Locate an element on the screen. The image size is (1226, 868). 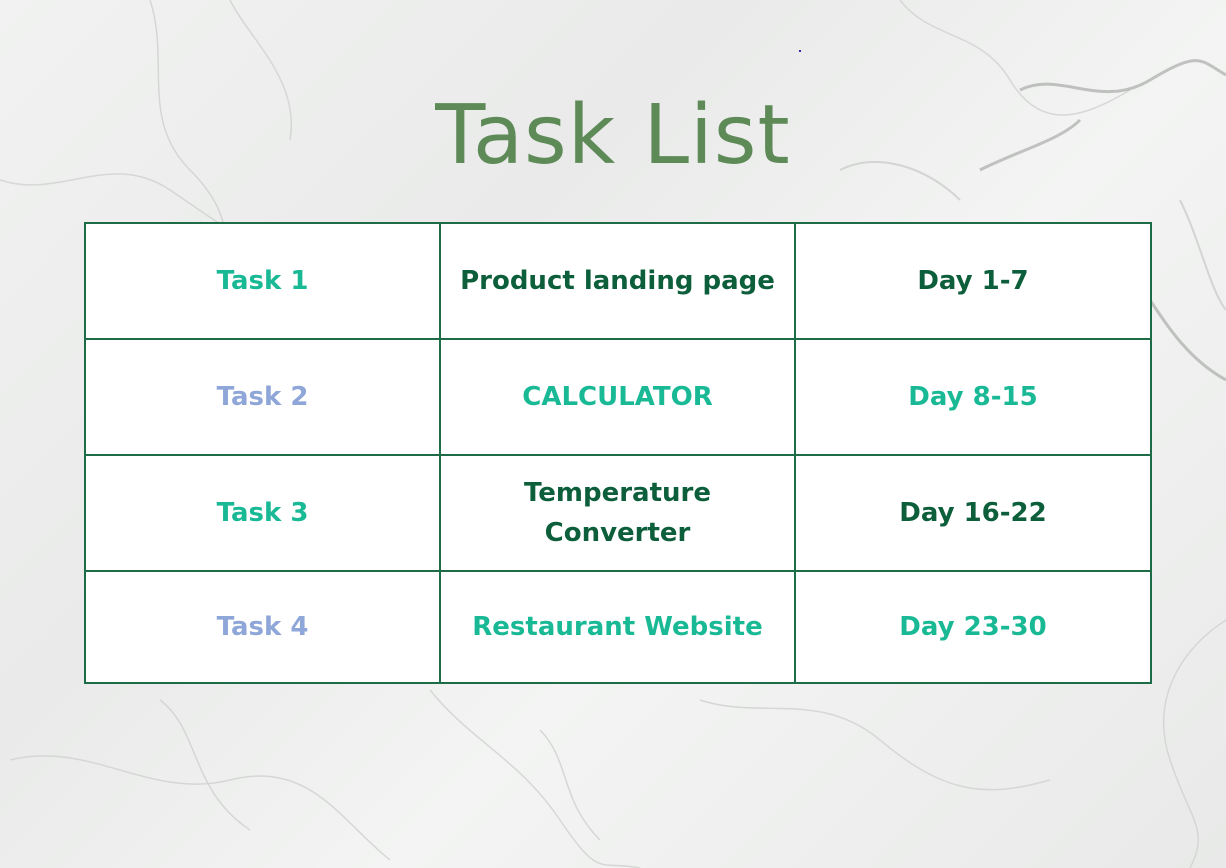
task-cell: Task 1 is located at coordinates (262, 281).